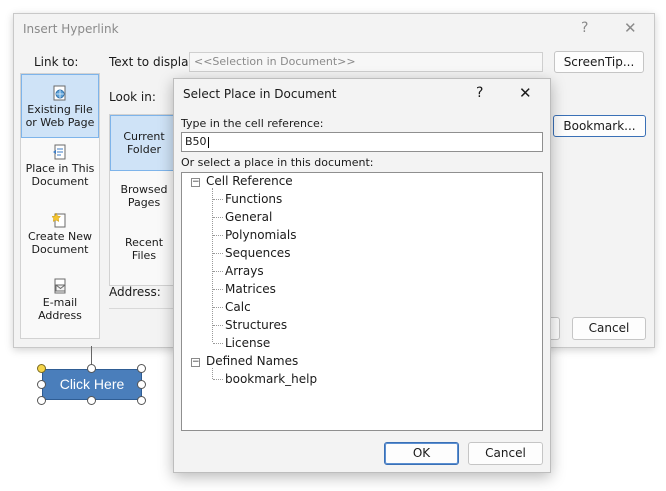  I want to click on text-to-display-label: Text to display:, so click(154, 62).